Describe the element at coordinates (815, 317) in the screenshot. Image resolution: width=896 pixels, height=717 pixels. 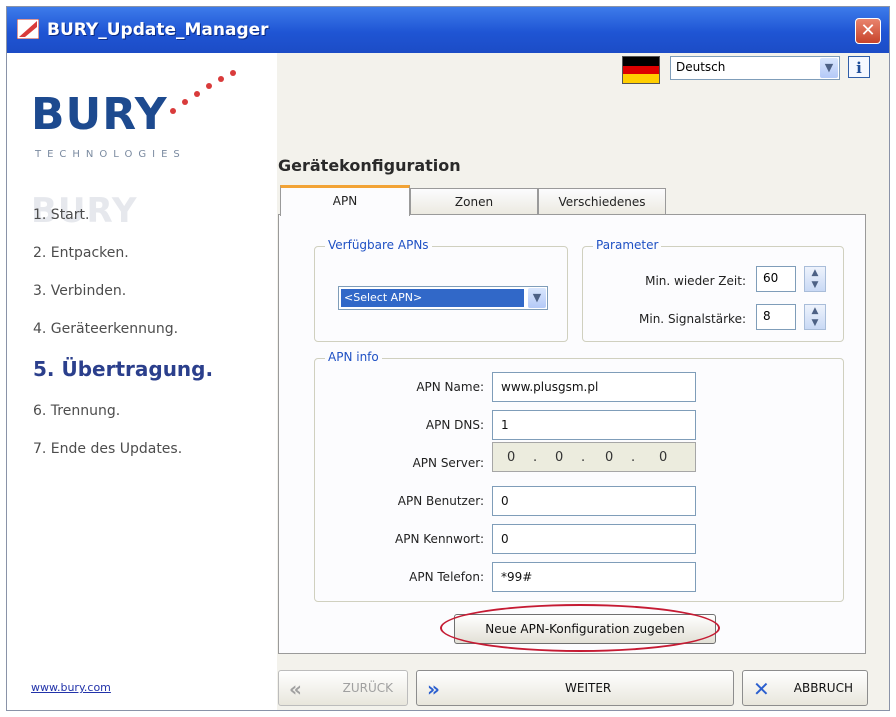
I see `min-signal-stepper: ▲ ▼` at that location.